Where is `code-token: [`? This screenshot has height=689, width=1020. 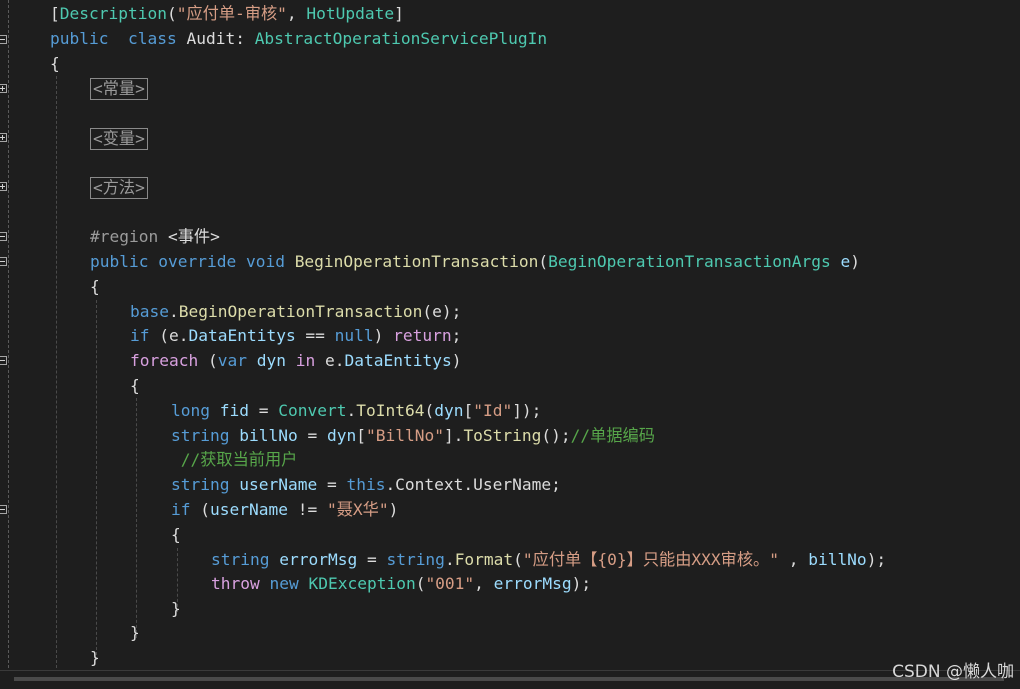 code-token: [ is located at coordinates (468, 410).